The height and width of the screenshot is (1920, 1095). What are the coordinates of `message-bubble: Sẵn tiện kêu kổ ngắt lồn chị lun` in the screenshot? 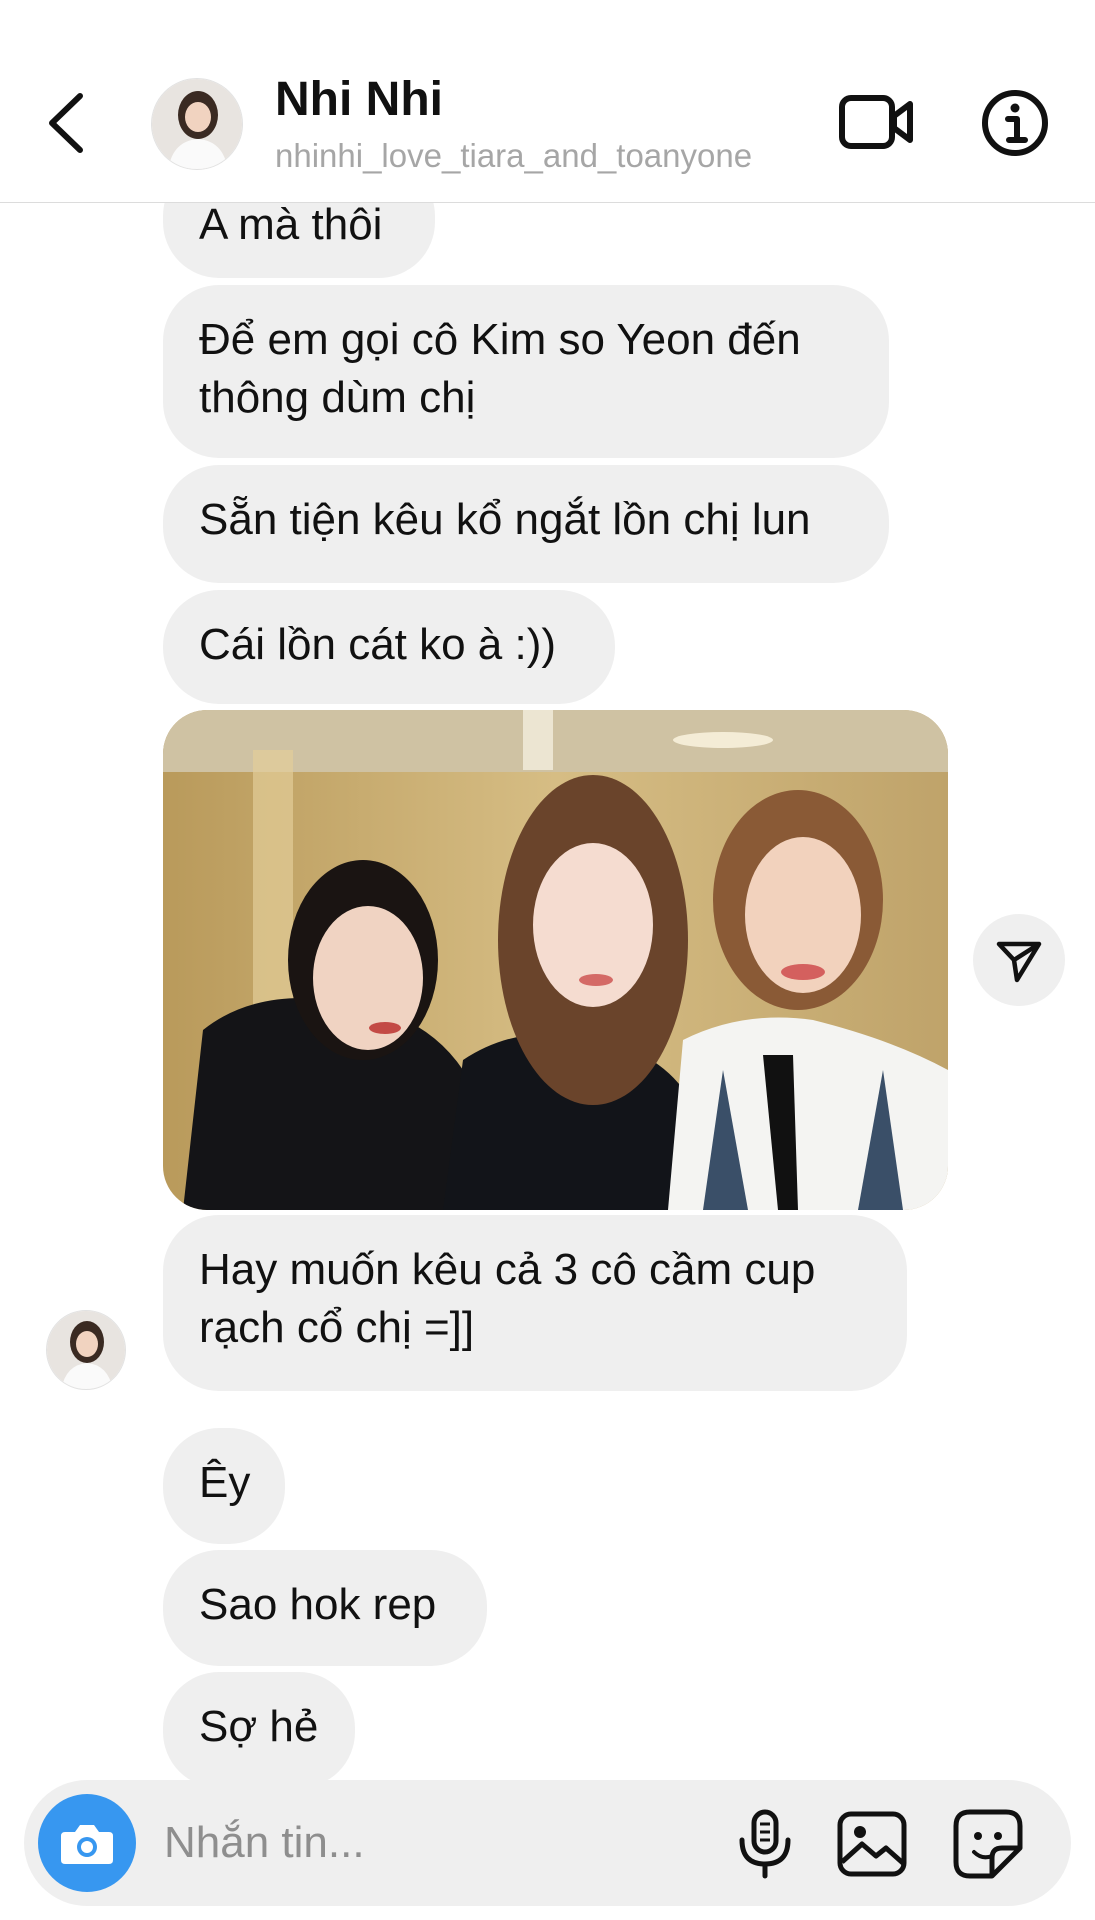 It's located at (526, 524).